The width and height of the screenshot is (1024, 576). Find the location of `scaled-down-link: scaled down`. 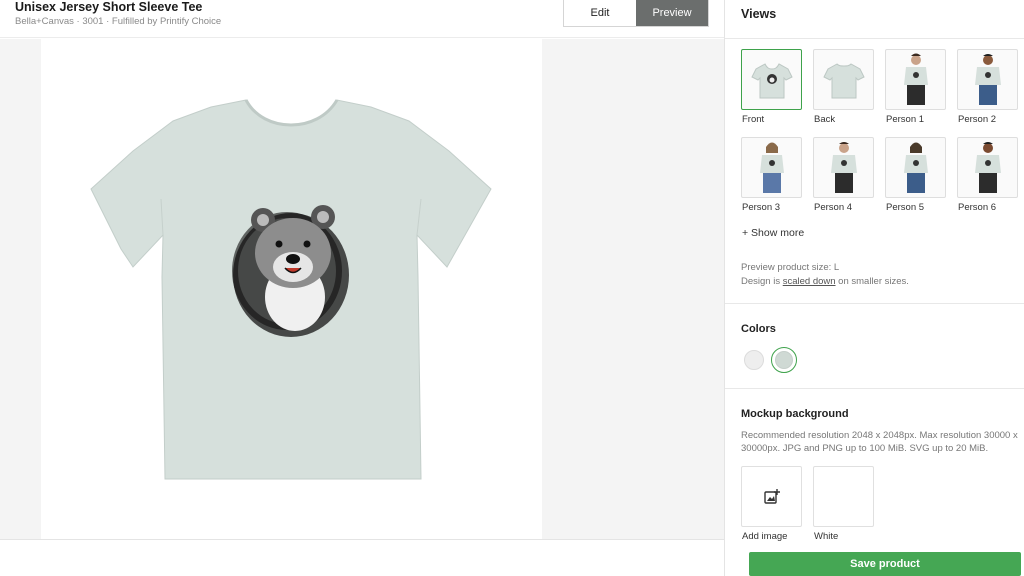

scaled-down-link: scaled down is located at coordinates (809, 281).